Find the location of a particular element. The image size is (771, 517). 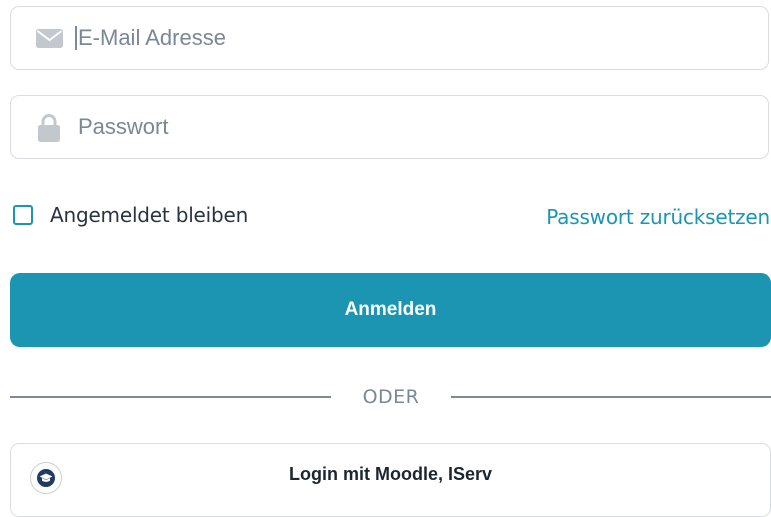

remember-me-checkbox is located at coordinates (23, 215).